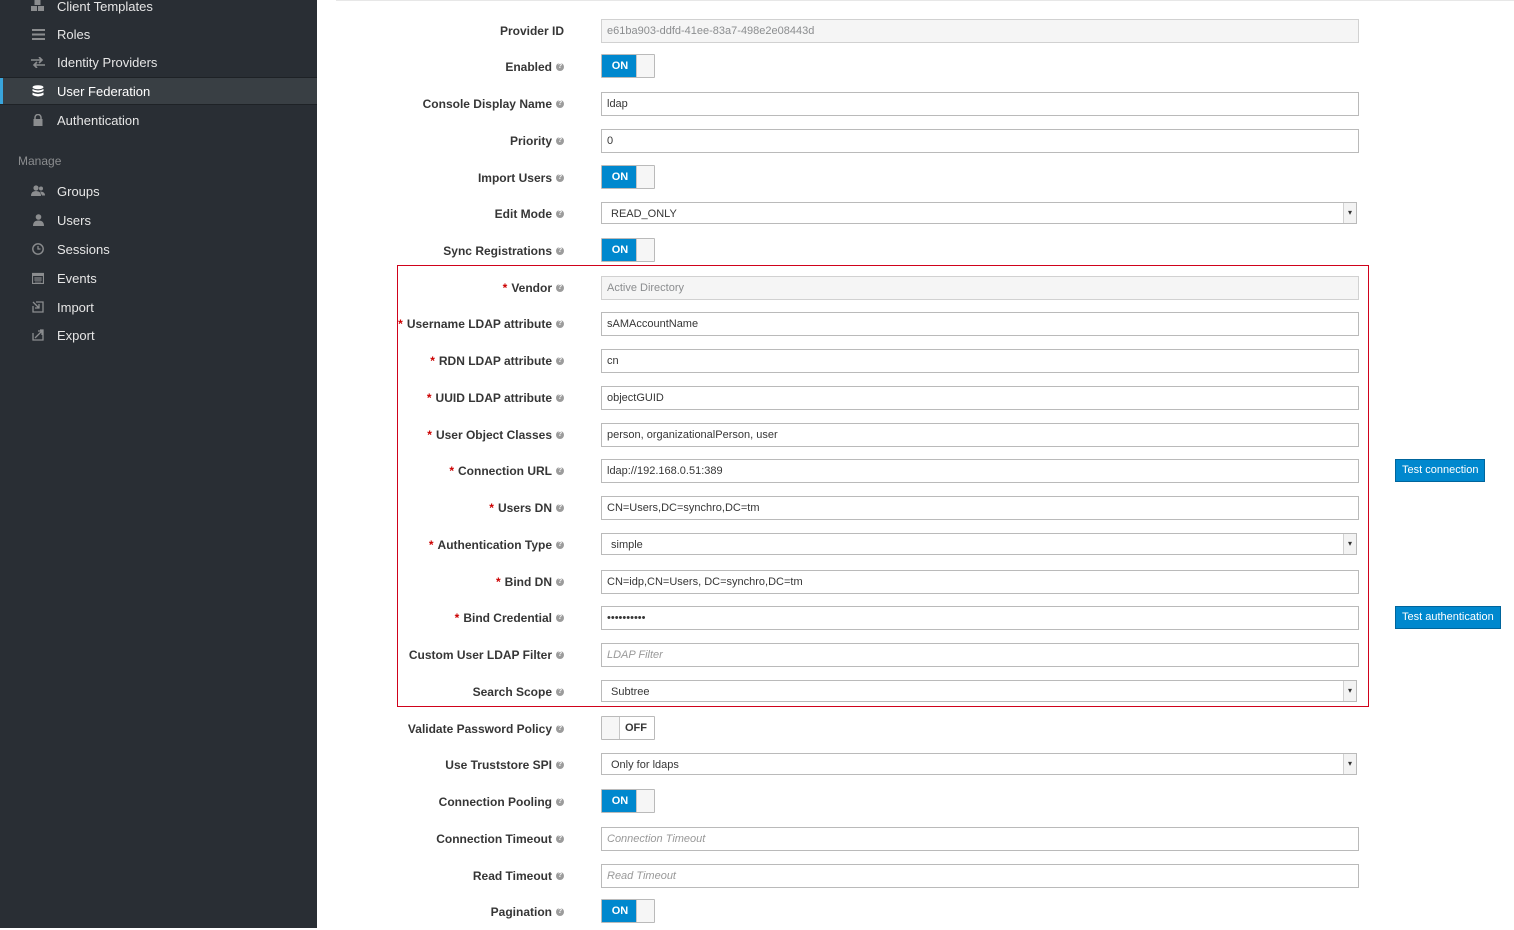 Image resolution: width=1514 pixels, height=930 pixels. Describe the element at coordinates (530, 141) in the screenshot. I see `label-text: Priority` at that location.